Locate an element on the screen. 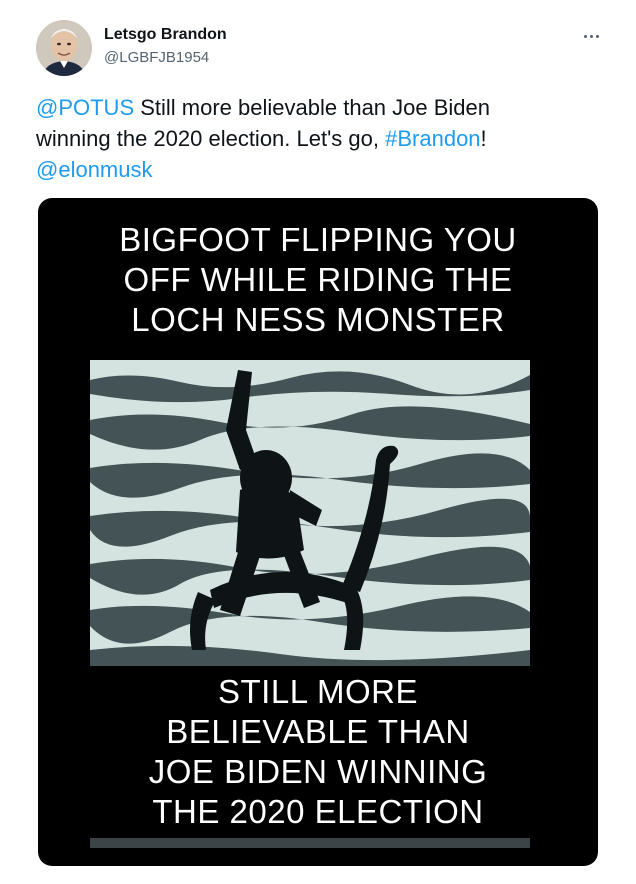  more-options-button is located at coordinates (591, 36).